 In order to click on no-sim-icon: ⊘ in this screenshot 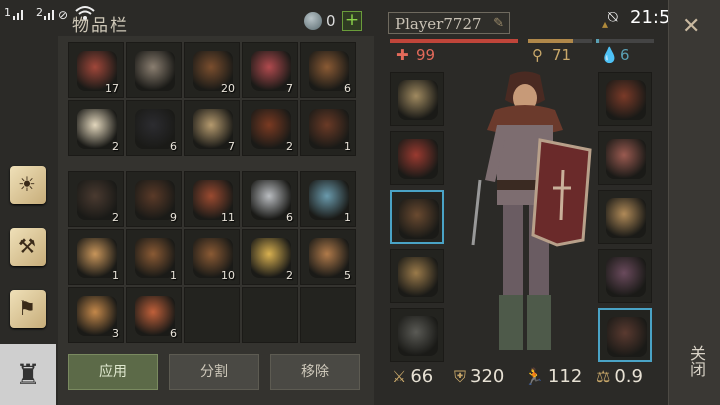, I will do `click(63, 15)`.